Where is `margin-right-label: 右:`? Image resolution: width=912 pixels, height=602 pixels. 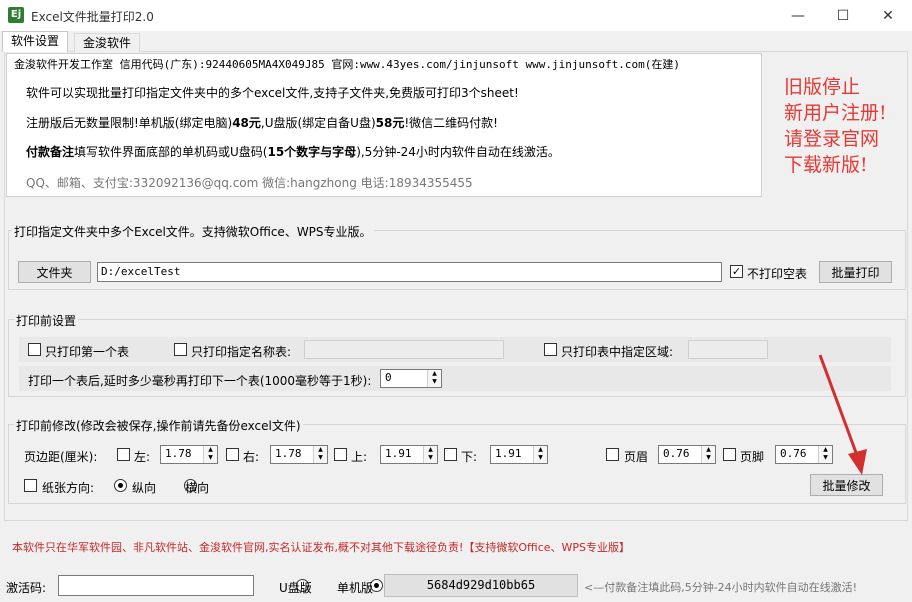 margin-right-label: 右: is located at coordinates (251, 457).